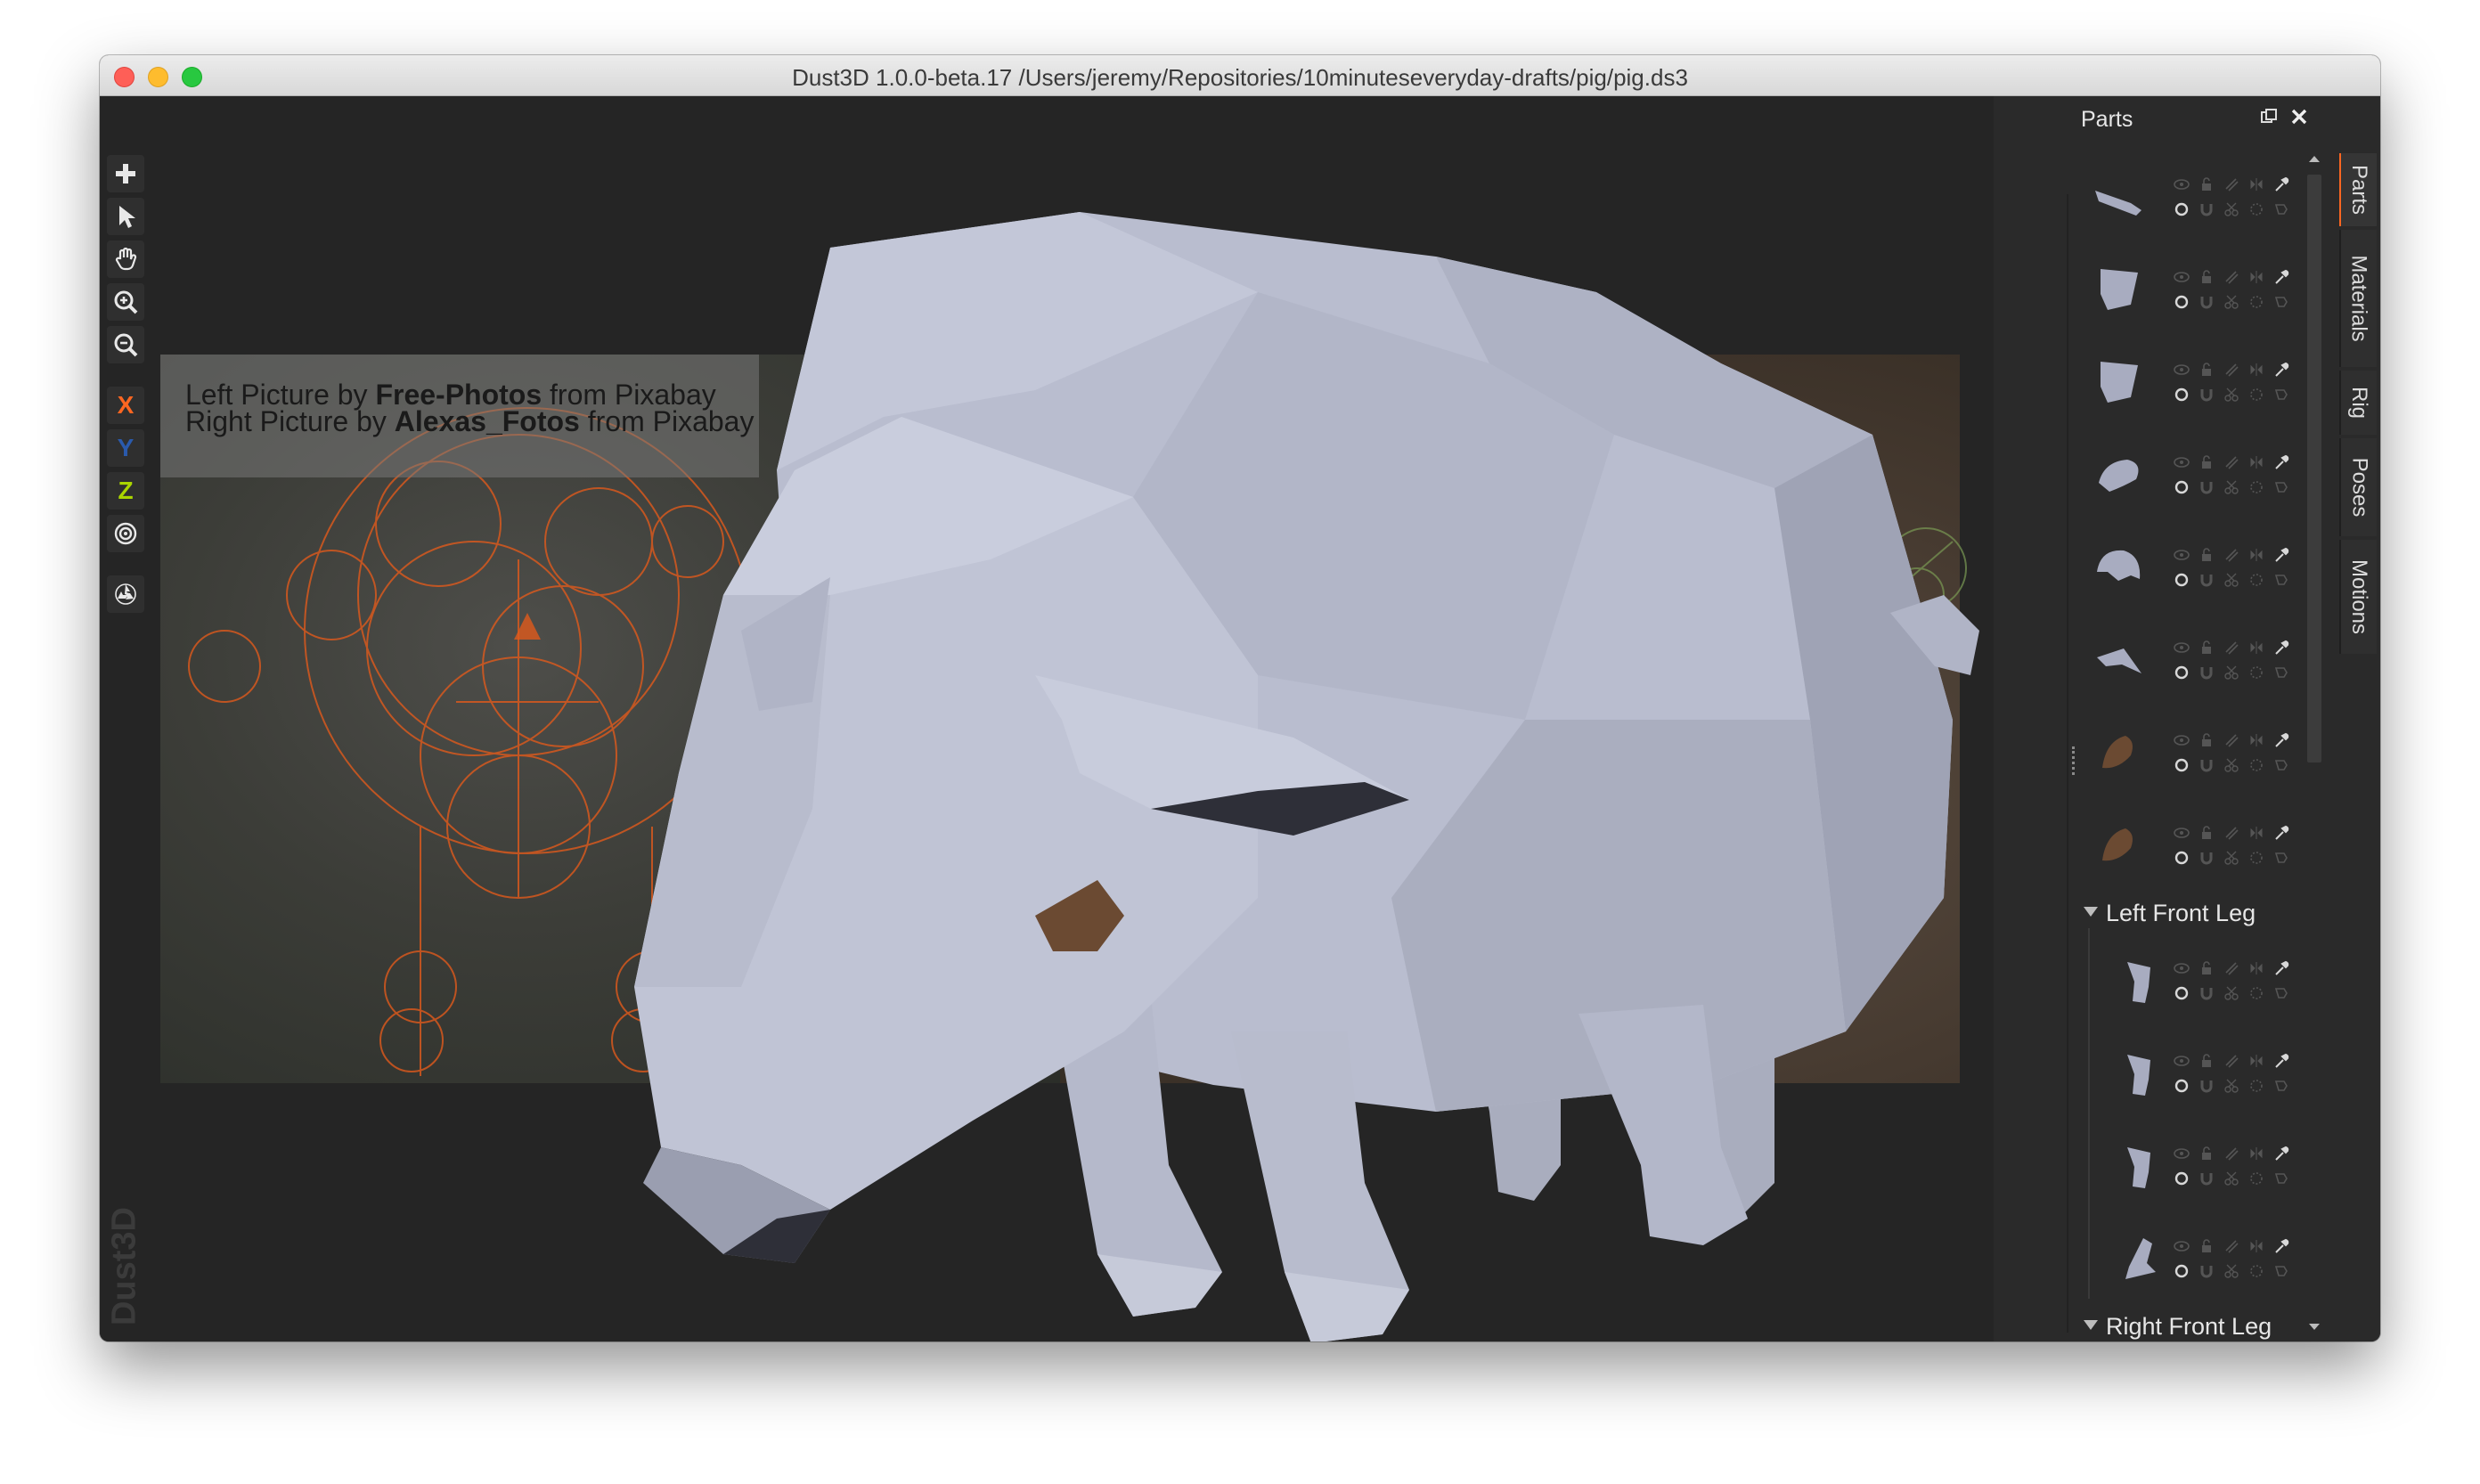  Describe the element at coordinates (125, 174) in the screenshot. I see `add-tool-button` at that location.